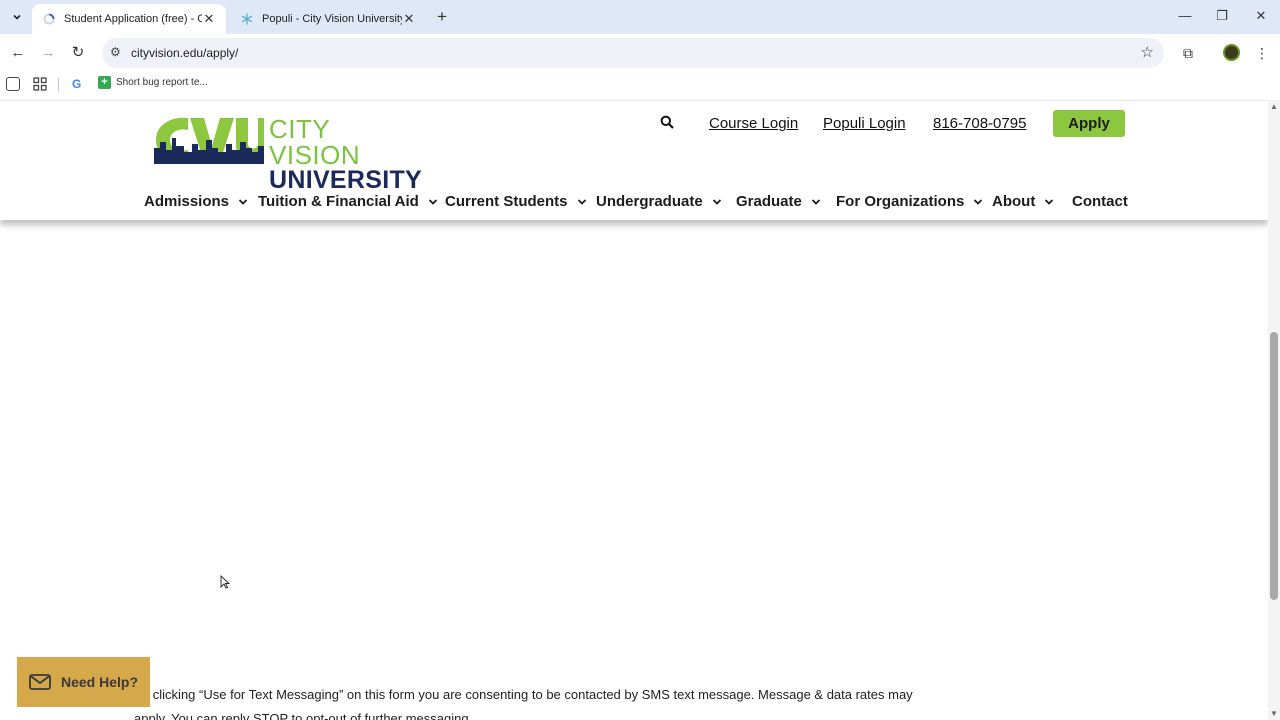  Describe the element at coordinates (1014, 201) in the screenshot. I see `nav-label: About` at that location.